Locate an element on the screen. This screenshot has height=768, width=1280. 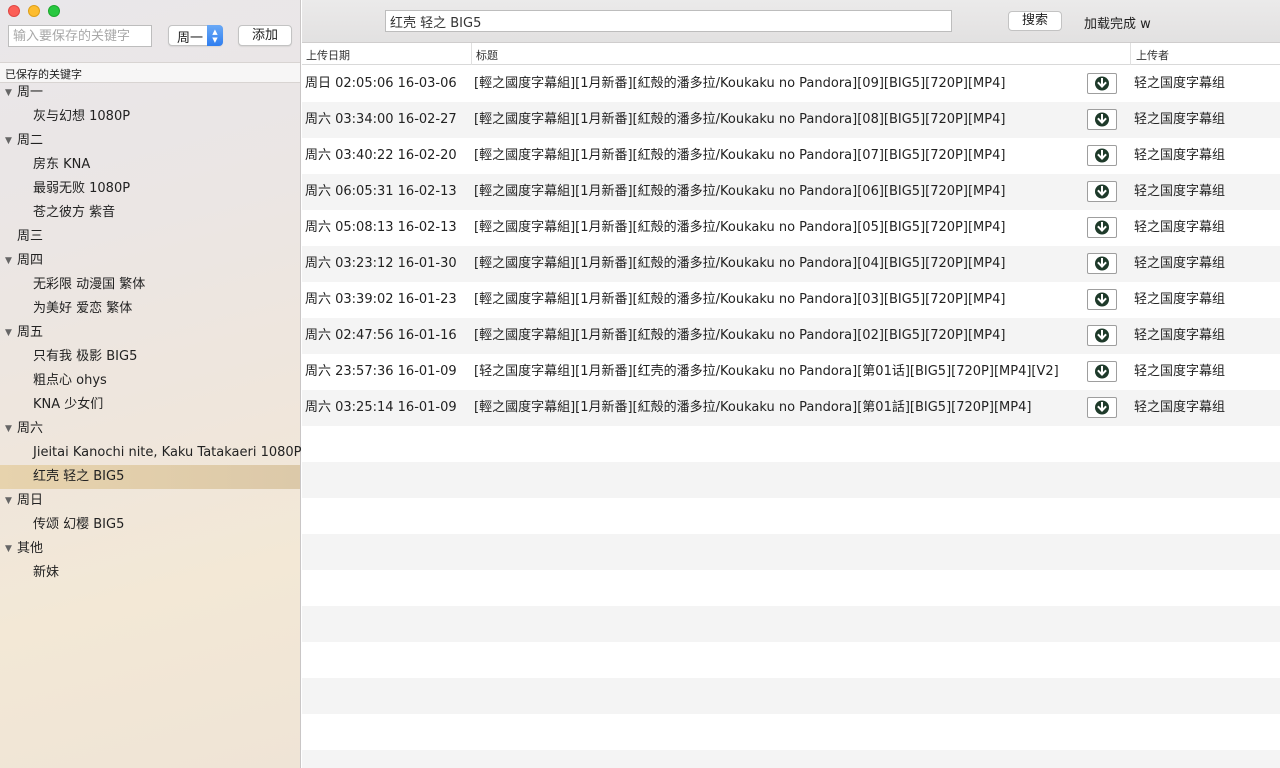
tree-item: KNA 少女们 is located at coordinates (150, 405).